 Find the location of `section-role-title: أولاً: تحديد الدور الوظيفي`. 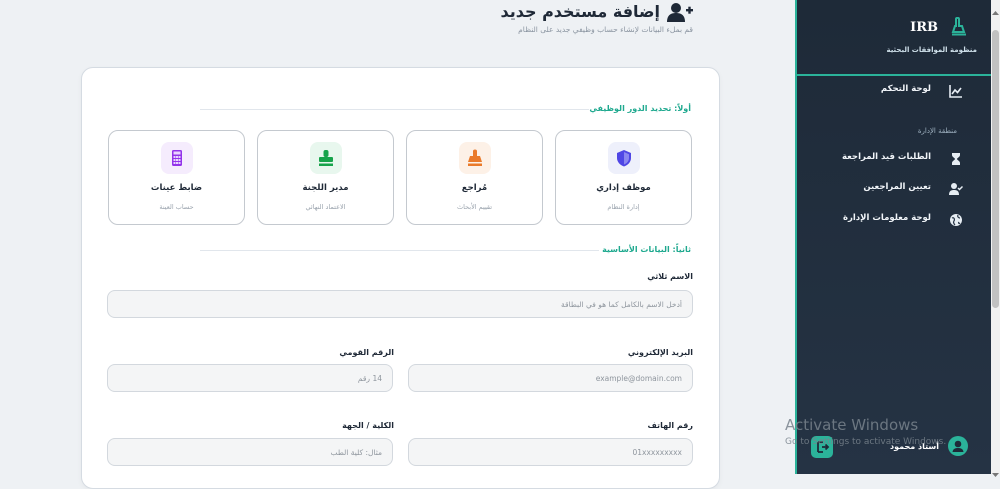

section-role-title: أولاً: تحديد الدور الوظيفي is located at coordinates (640, 108).